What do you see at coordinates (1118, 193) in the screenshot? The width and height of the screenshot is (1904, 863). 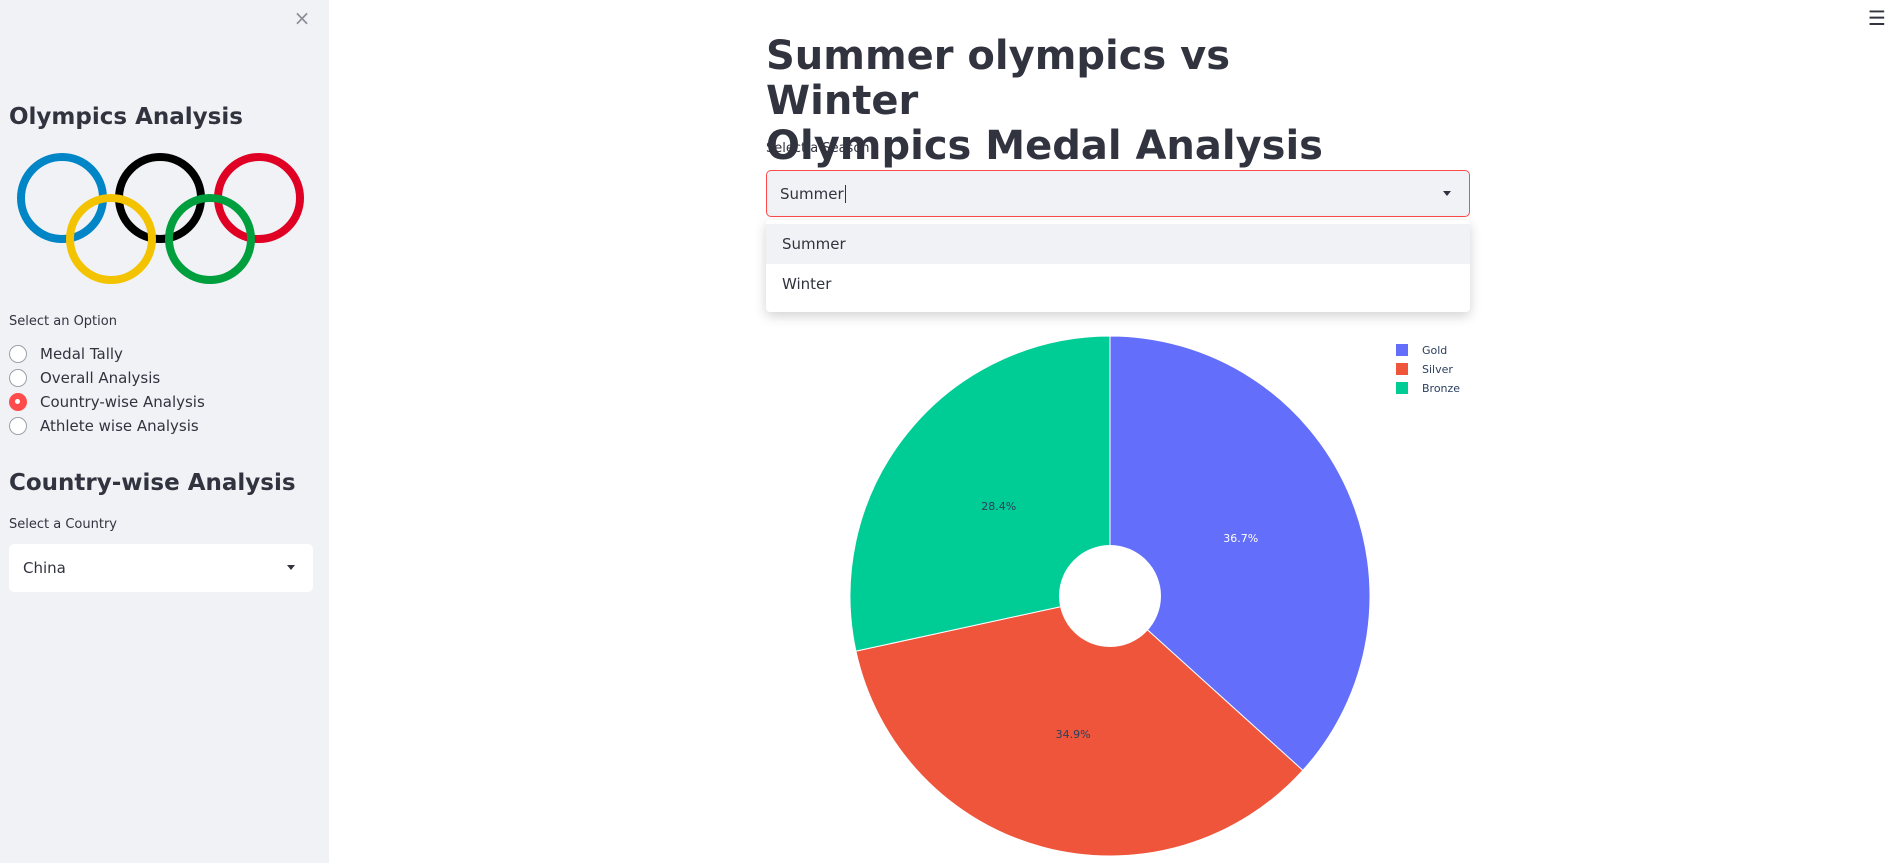 I see `season-select: Summer` at bounding box center [1118, 193].